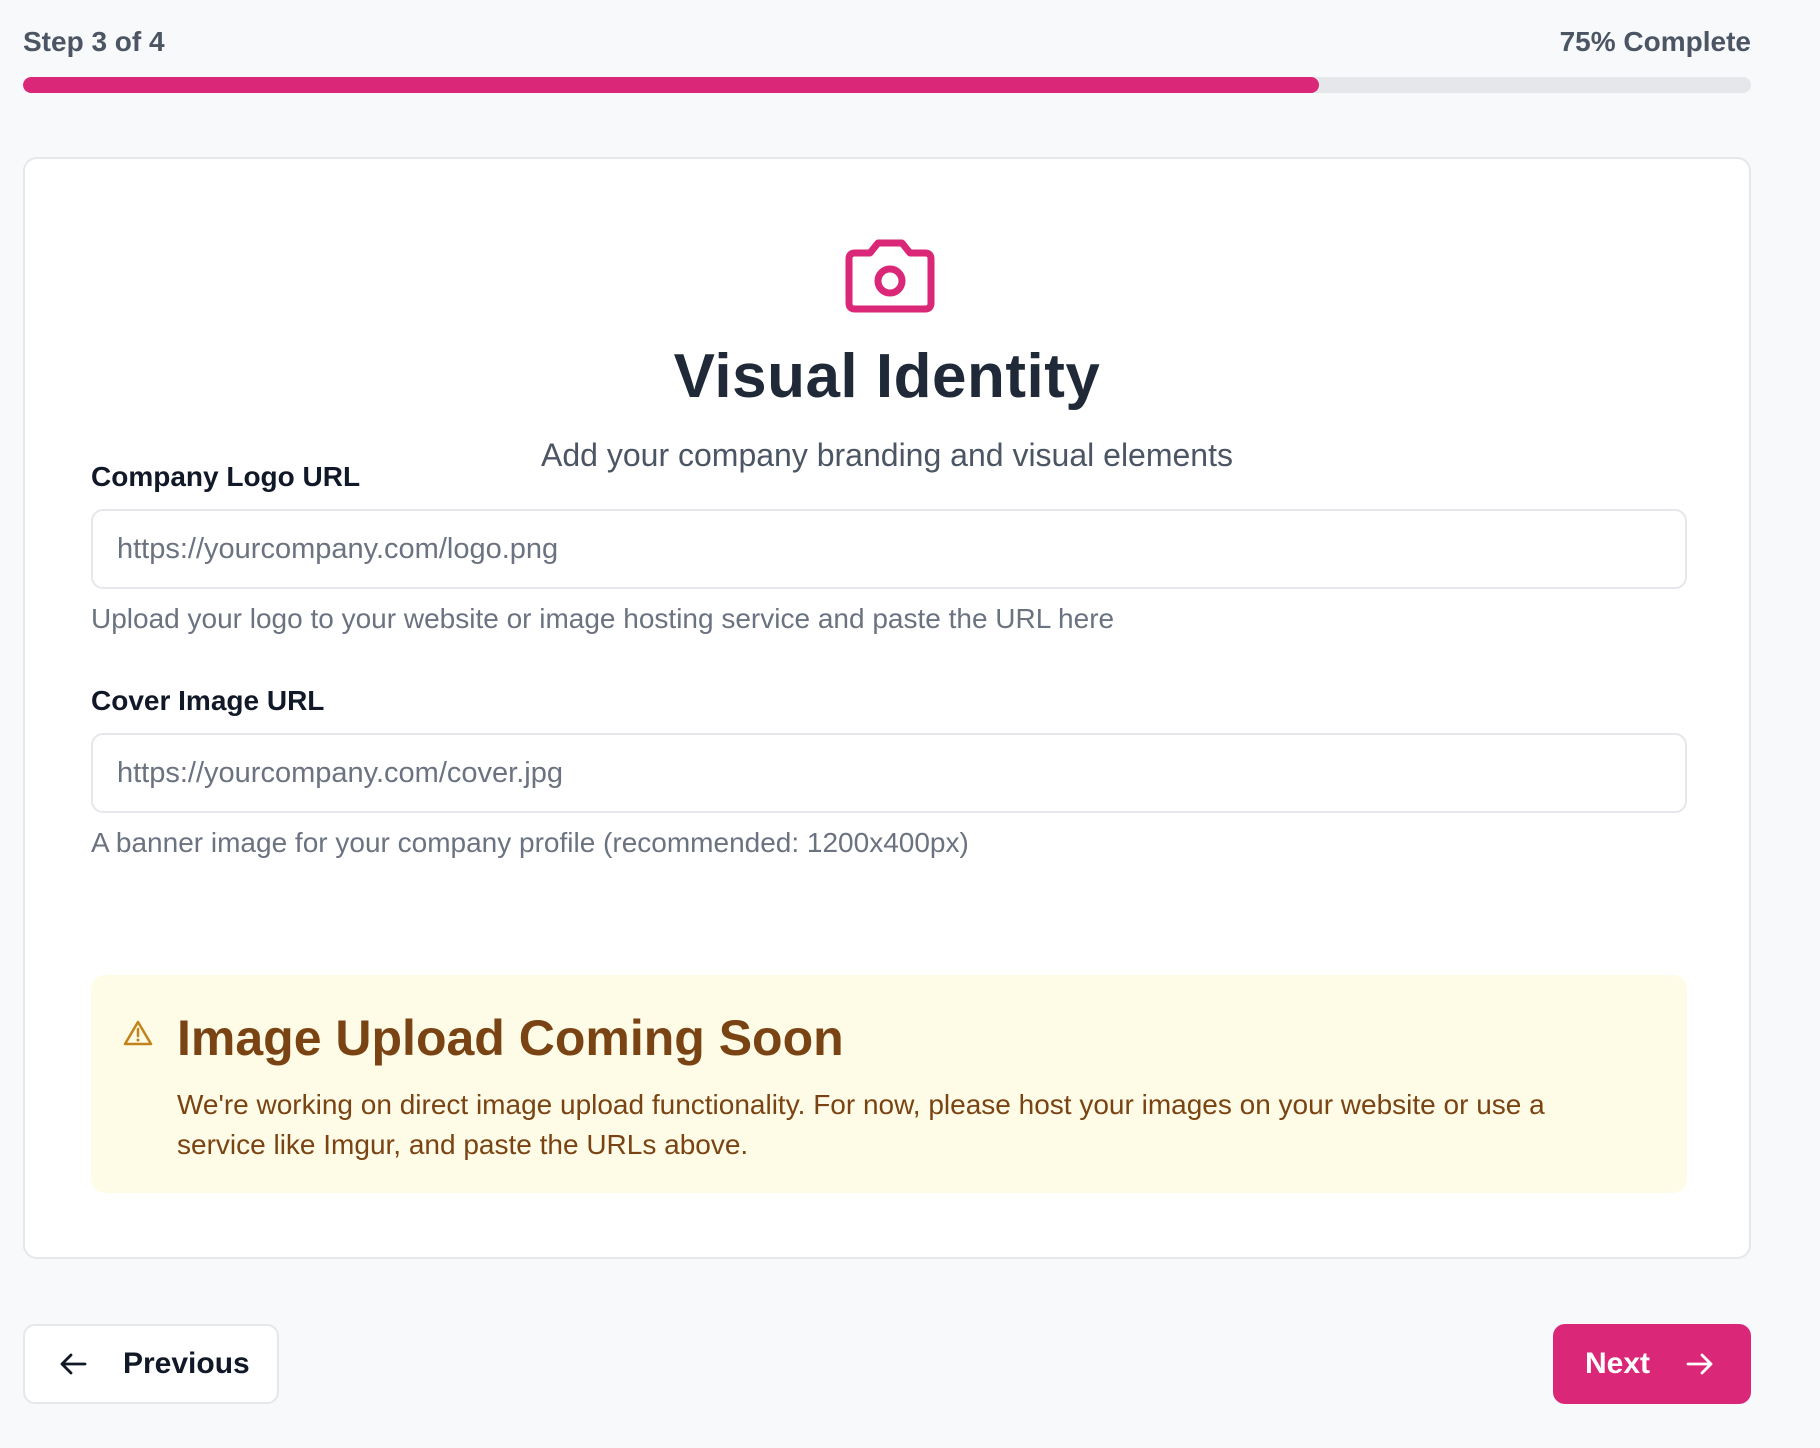 This screenshot has height=1448, width=1820. Describe the element at coordinates (73, 1364) in the screenshot. I see `arrow-left-icon` at that location.